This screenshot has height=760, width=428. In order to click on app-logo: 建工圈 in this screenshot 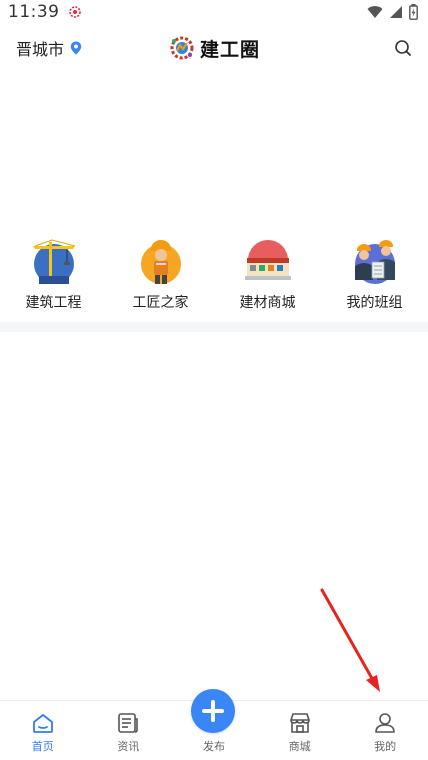, I will do `click(214, 48)`.